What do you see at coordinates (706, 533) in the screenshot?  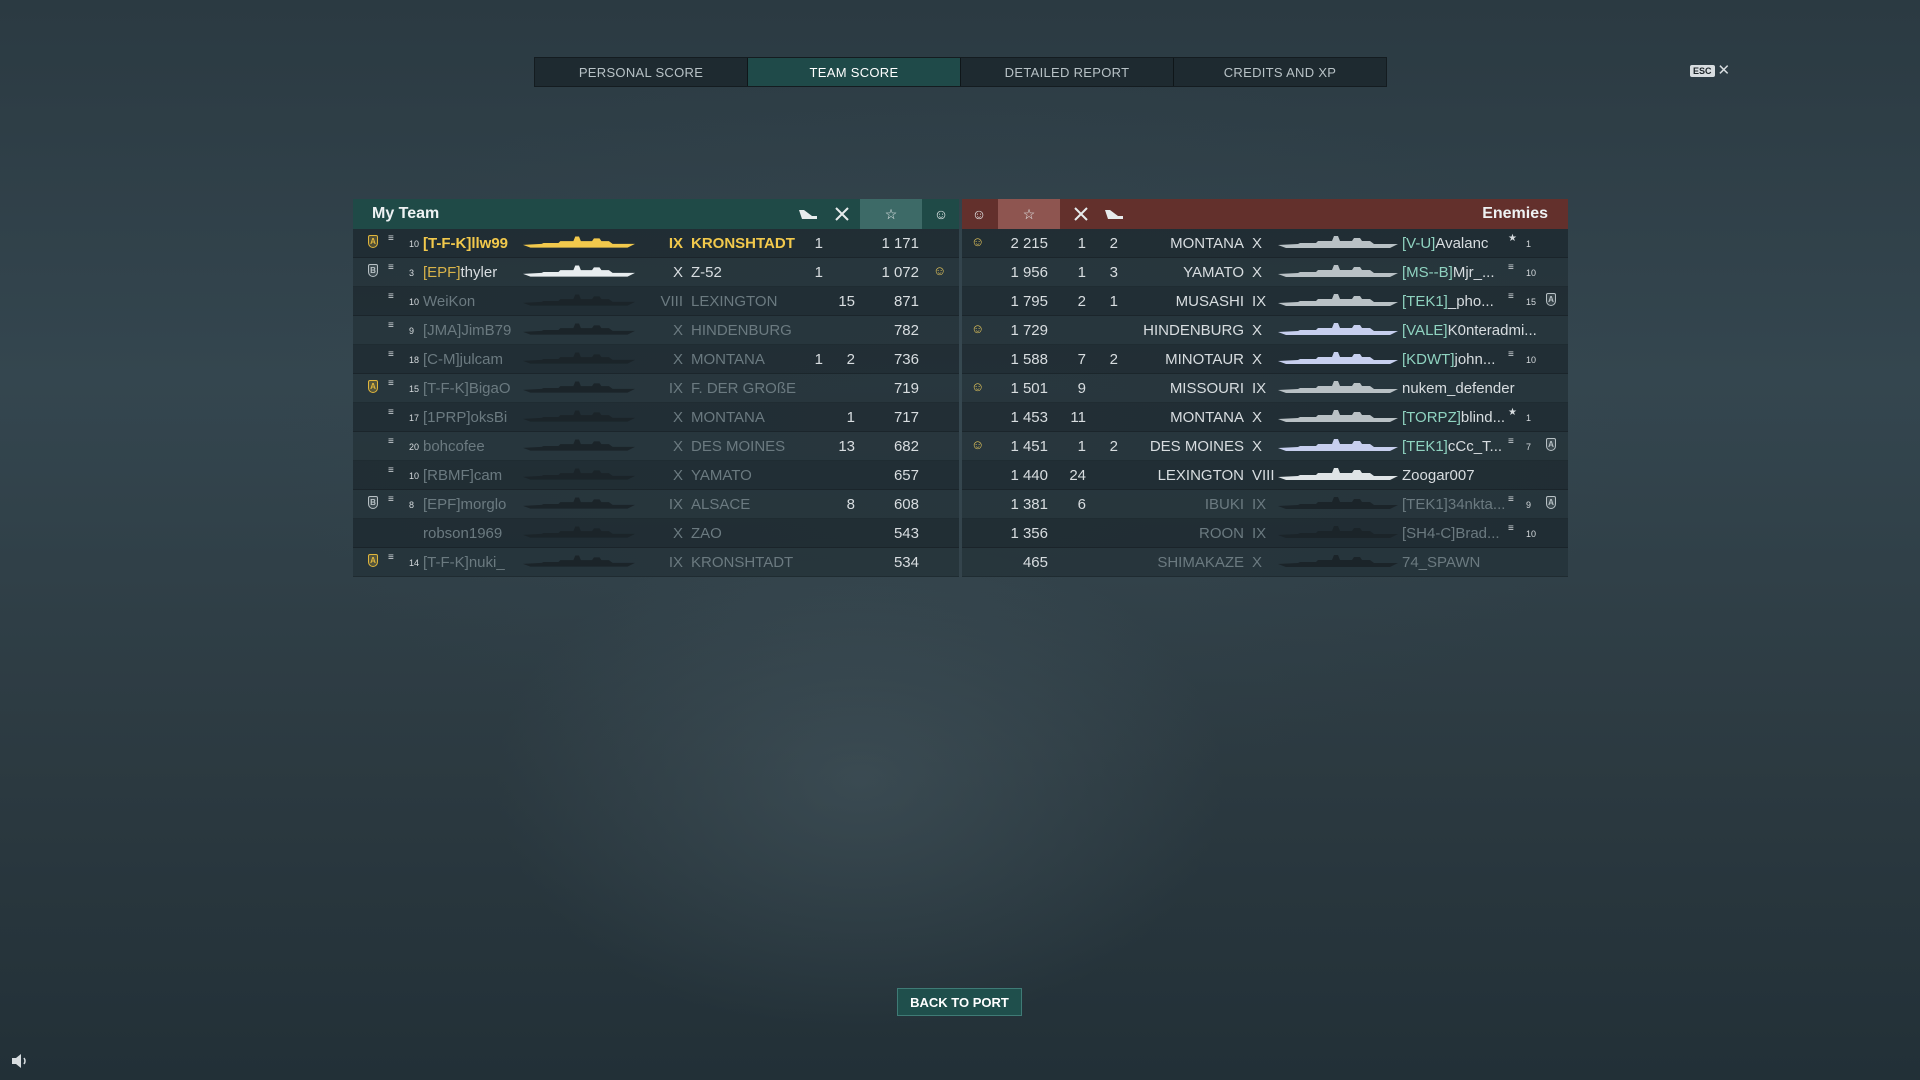 I see `ship-name: ZAO` at bounding box center [706, 533].